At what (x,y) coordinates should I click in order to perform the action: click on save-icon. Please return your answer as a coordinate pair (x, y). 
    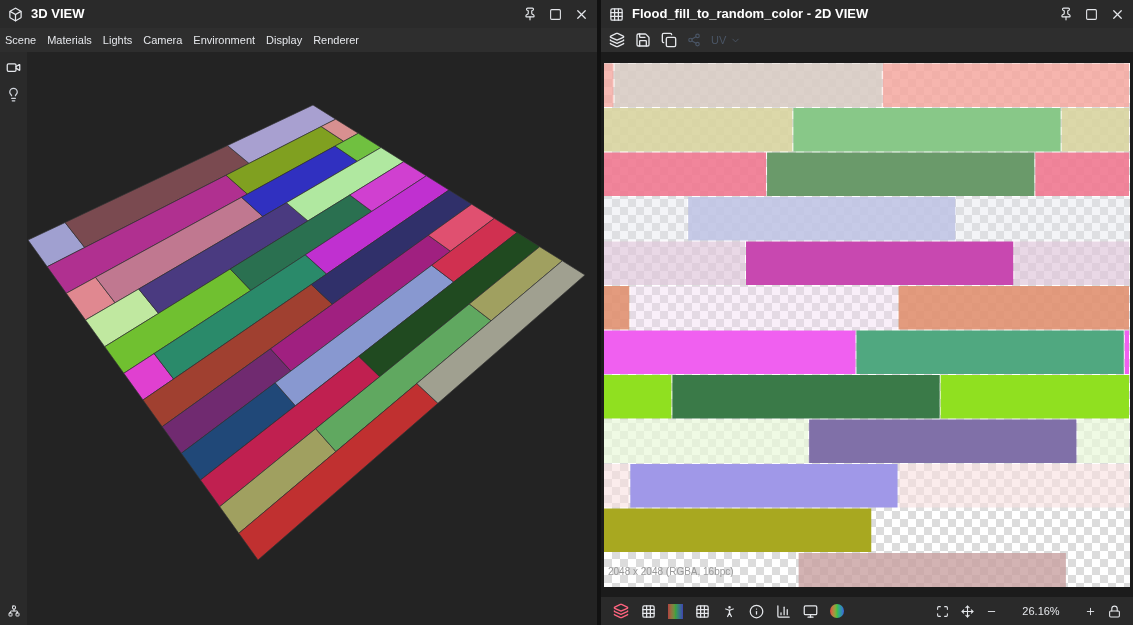
    Looking at the image, I should click on (643, 40).